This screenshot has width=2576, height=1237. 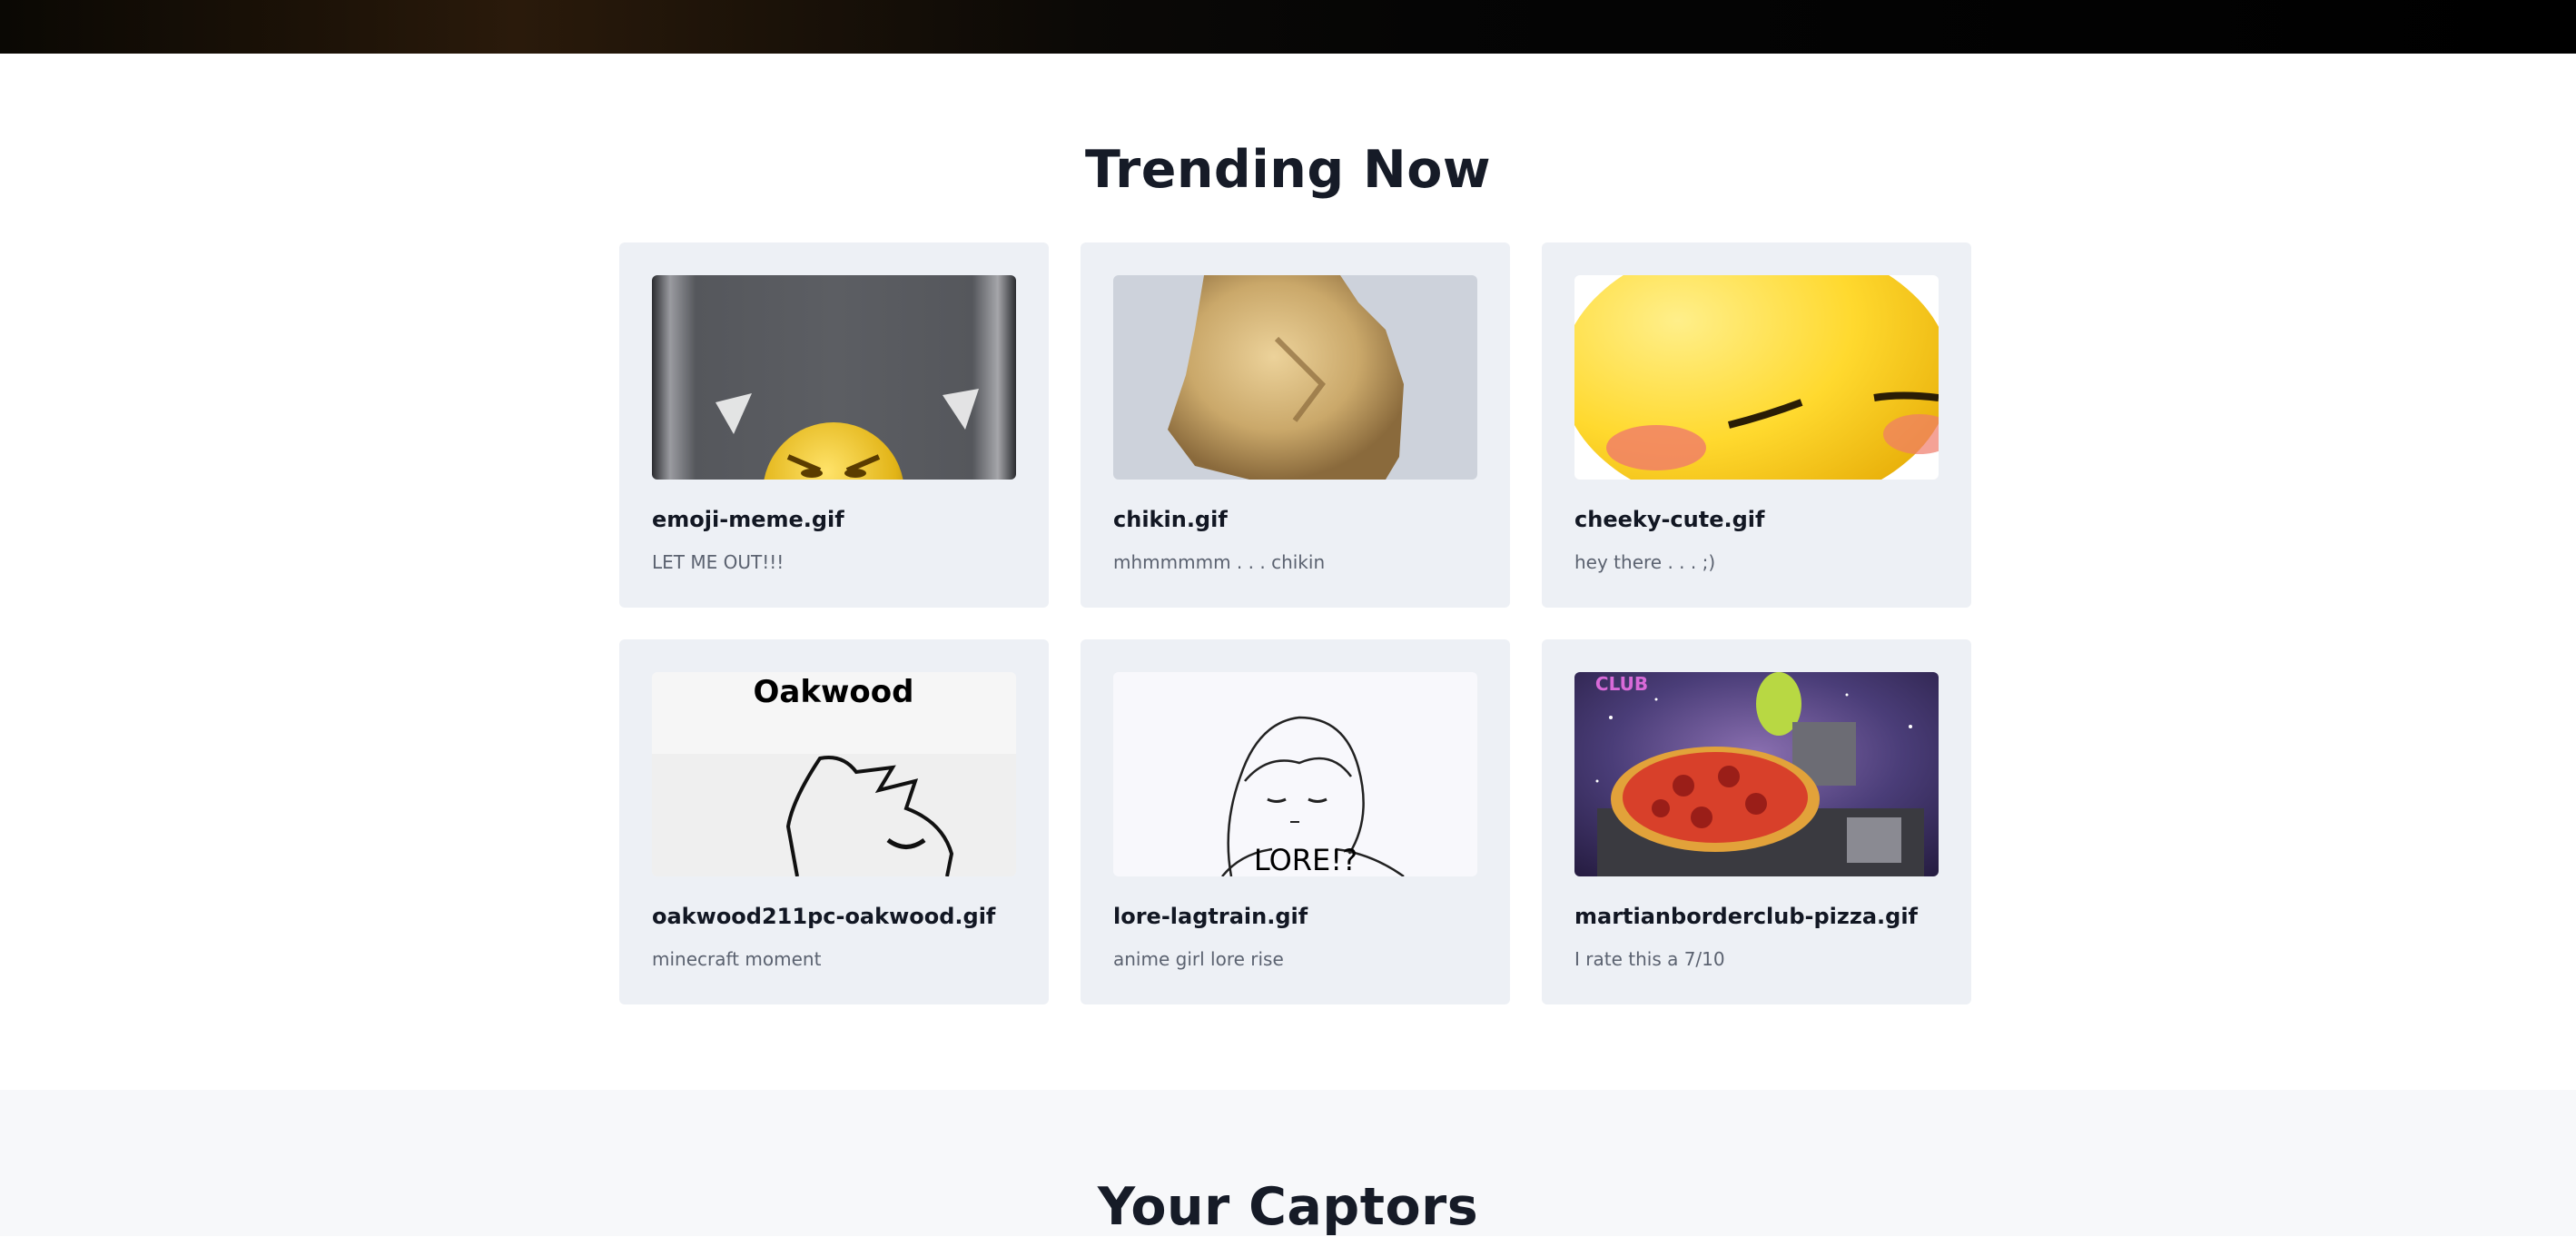 What do you see at coordinates (1305, 859) in the screenshot?
I see `lore-label: LORE!?` at bounding box center [1305, 859].